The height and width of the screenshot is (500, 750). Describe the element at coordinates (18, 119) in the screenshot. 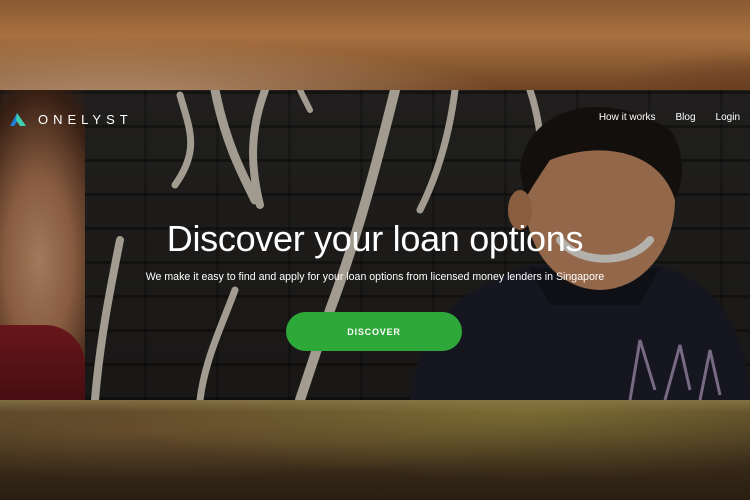

I see `onelyst-logo-icon` at that location.